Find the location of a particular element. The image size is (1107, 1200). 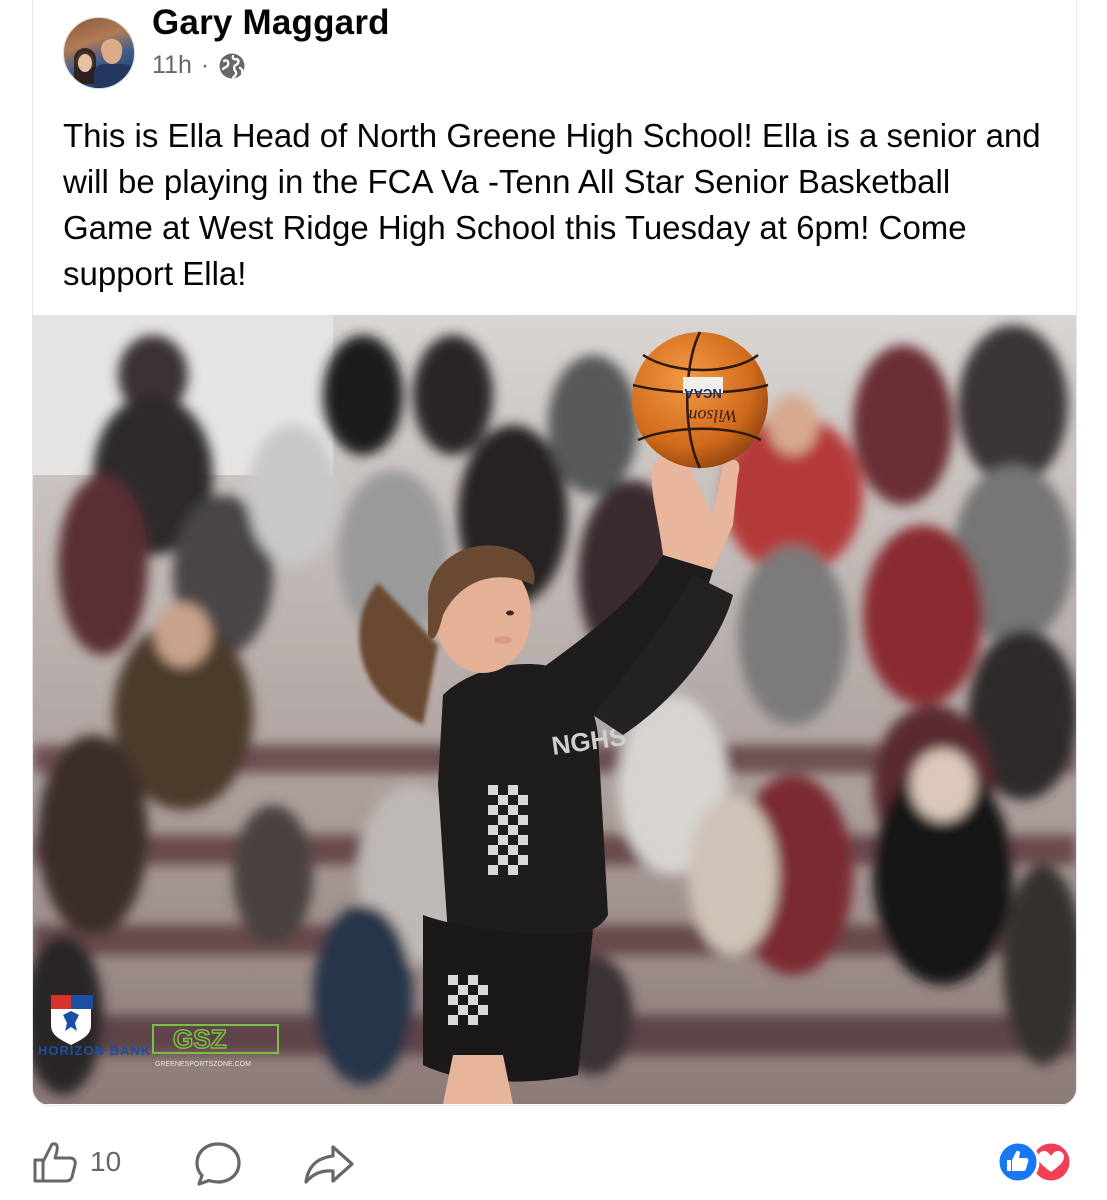

comment-button is located at coordinates (218, 1164).